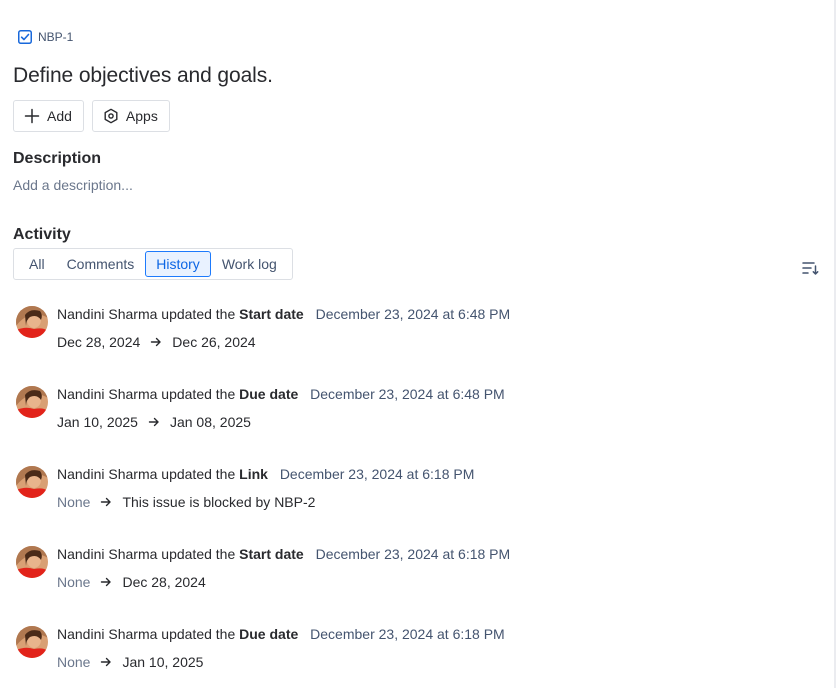 This screenshot has height=688, width=836. What do you see at coordinates (25, 37) in the screenshot?
I see `checkbox-task-icon` at bounding box center [25, 37].